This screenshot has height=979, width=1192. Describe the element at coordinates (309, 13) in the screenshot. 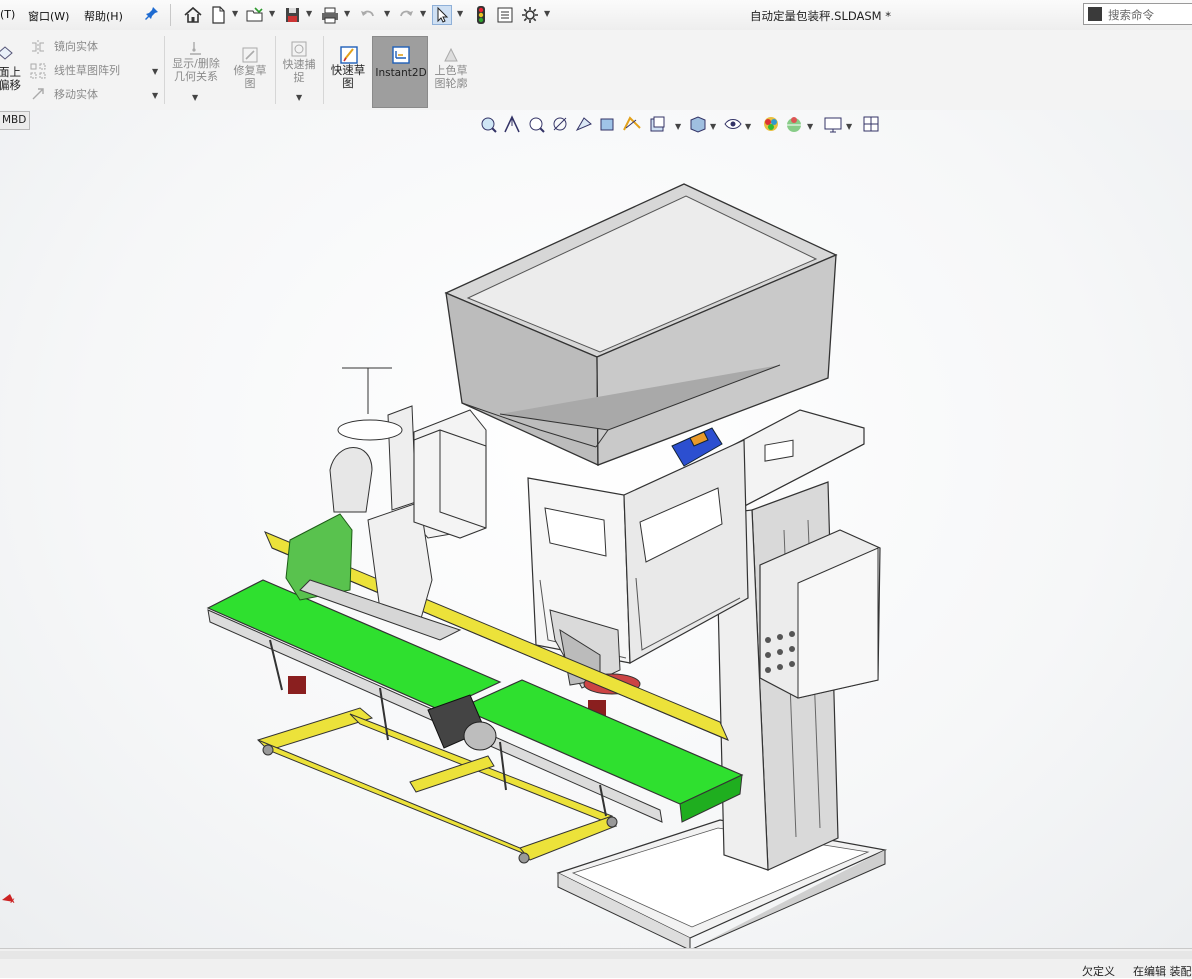

I see `save-dropdown-icon: ▼` at that location.